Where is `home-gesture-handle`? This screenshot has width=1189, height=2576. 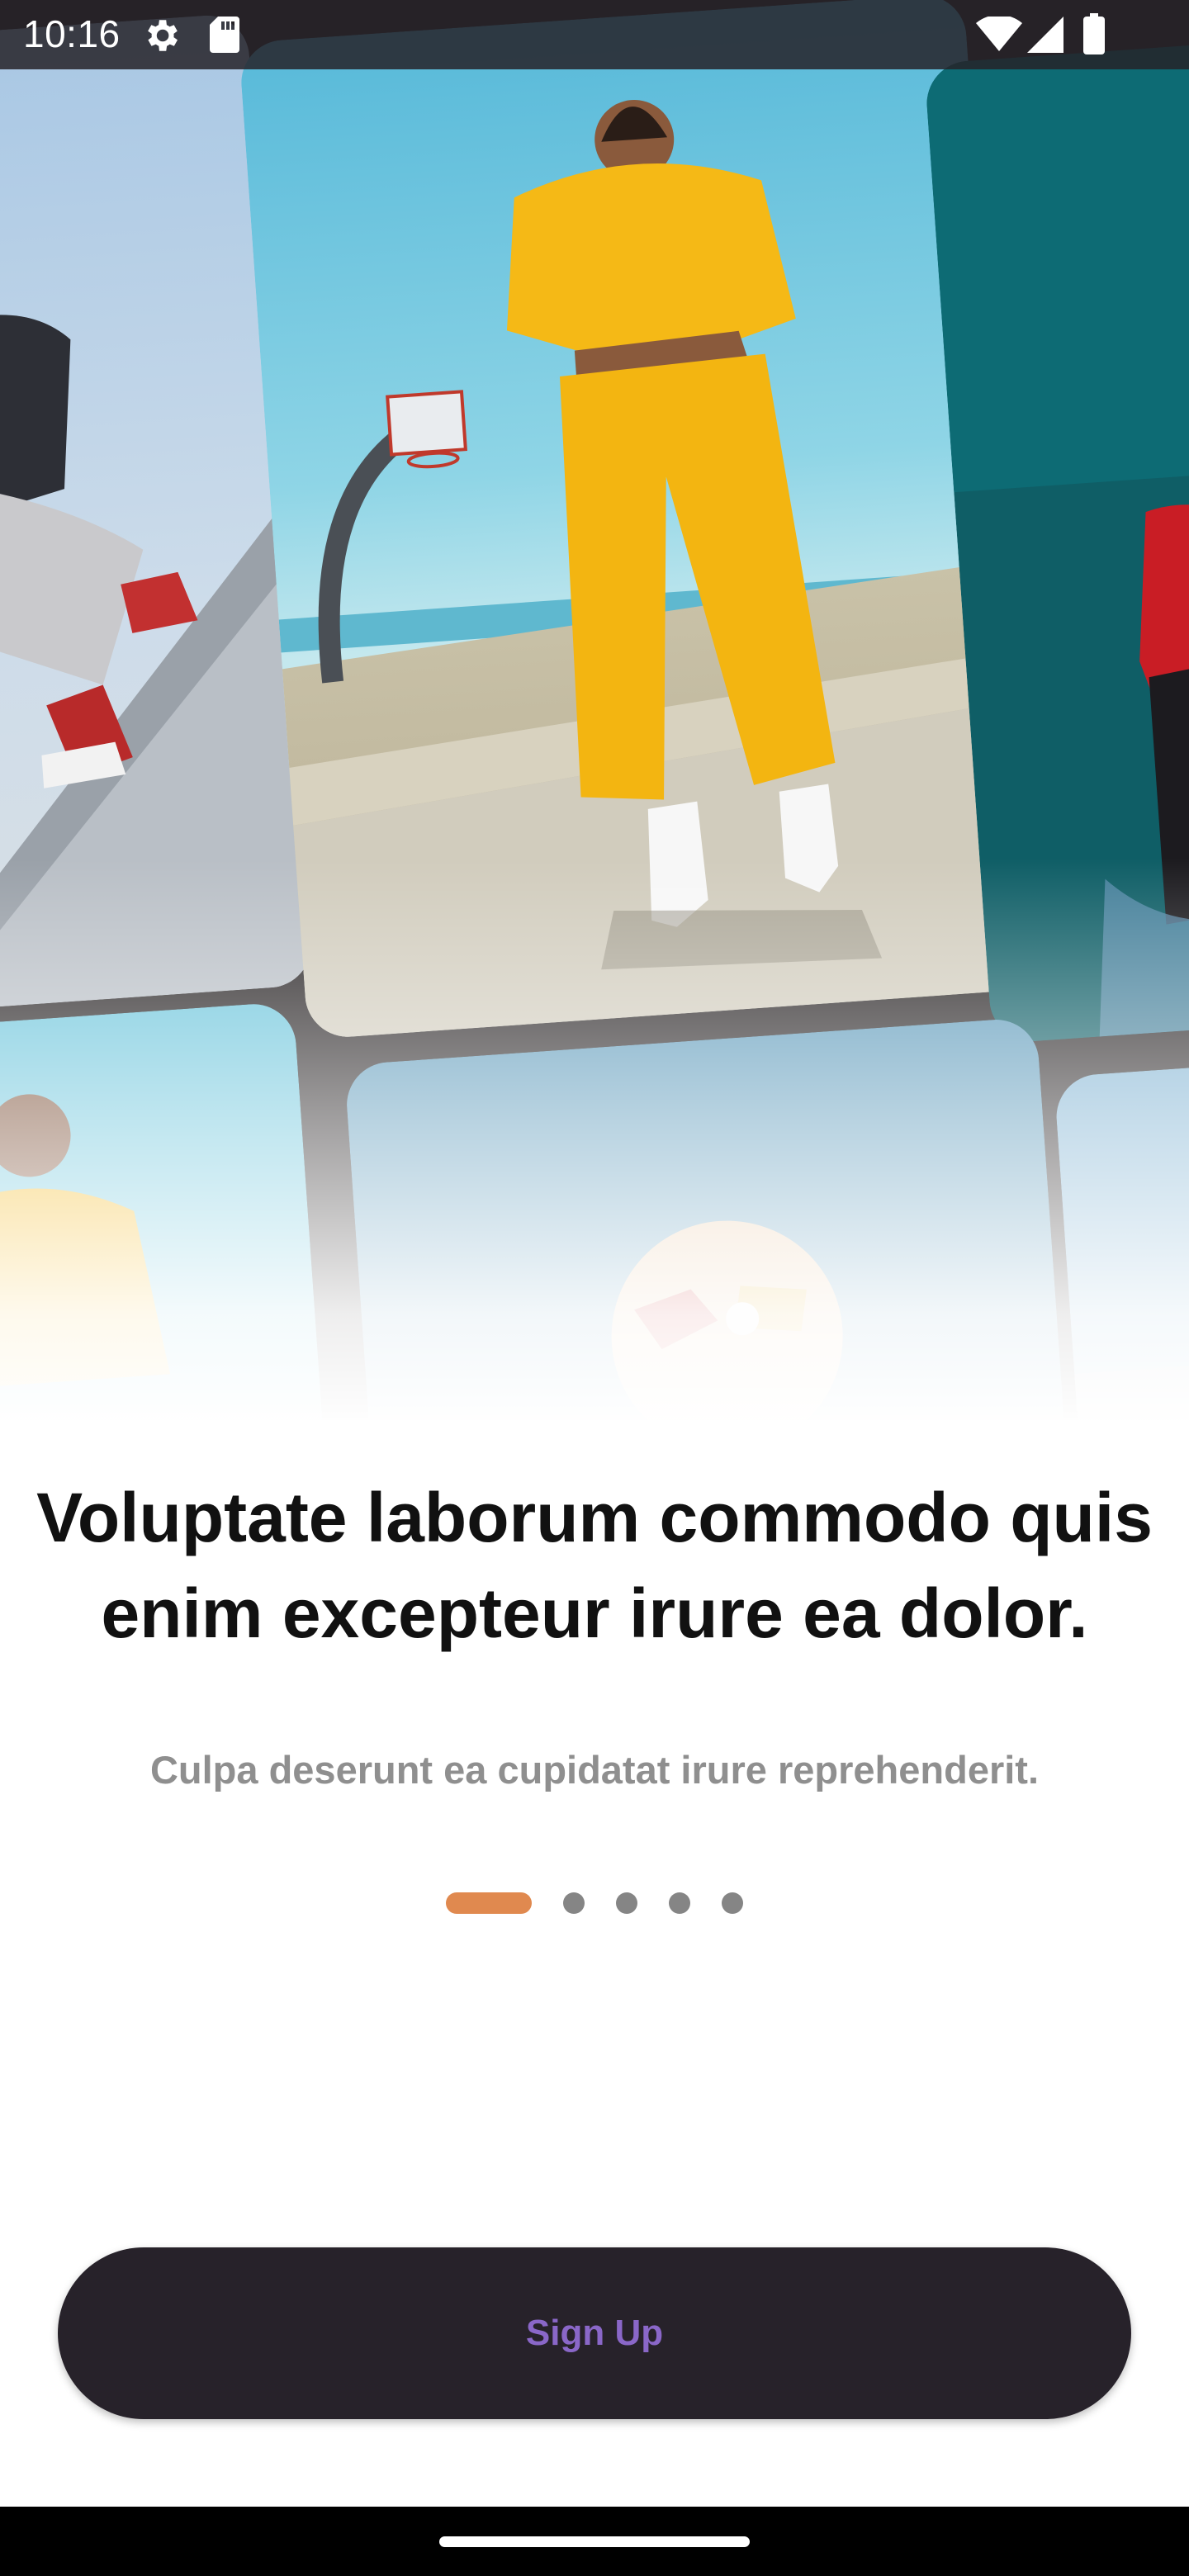
home-gesture-handle is located at coordinates (594, 2541).